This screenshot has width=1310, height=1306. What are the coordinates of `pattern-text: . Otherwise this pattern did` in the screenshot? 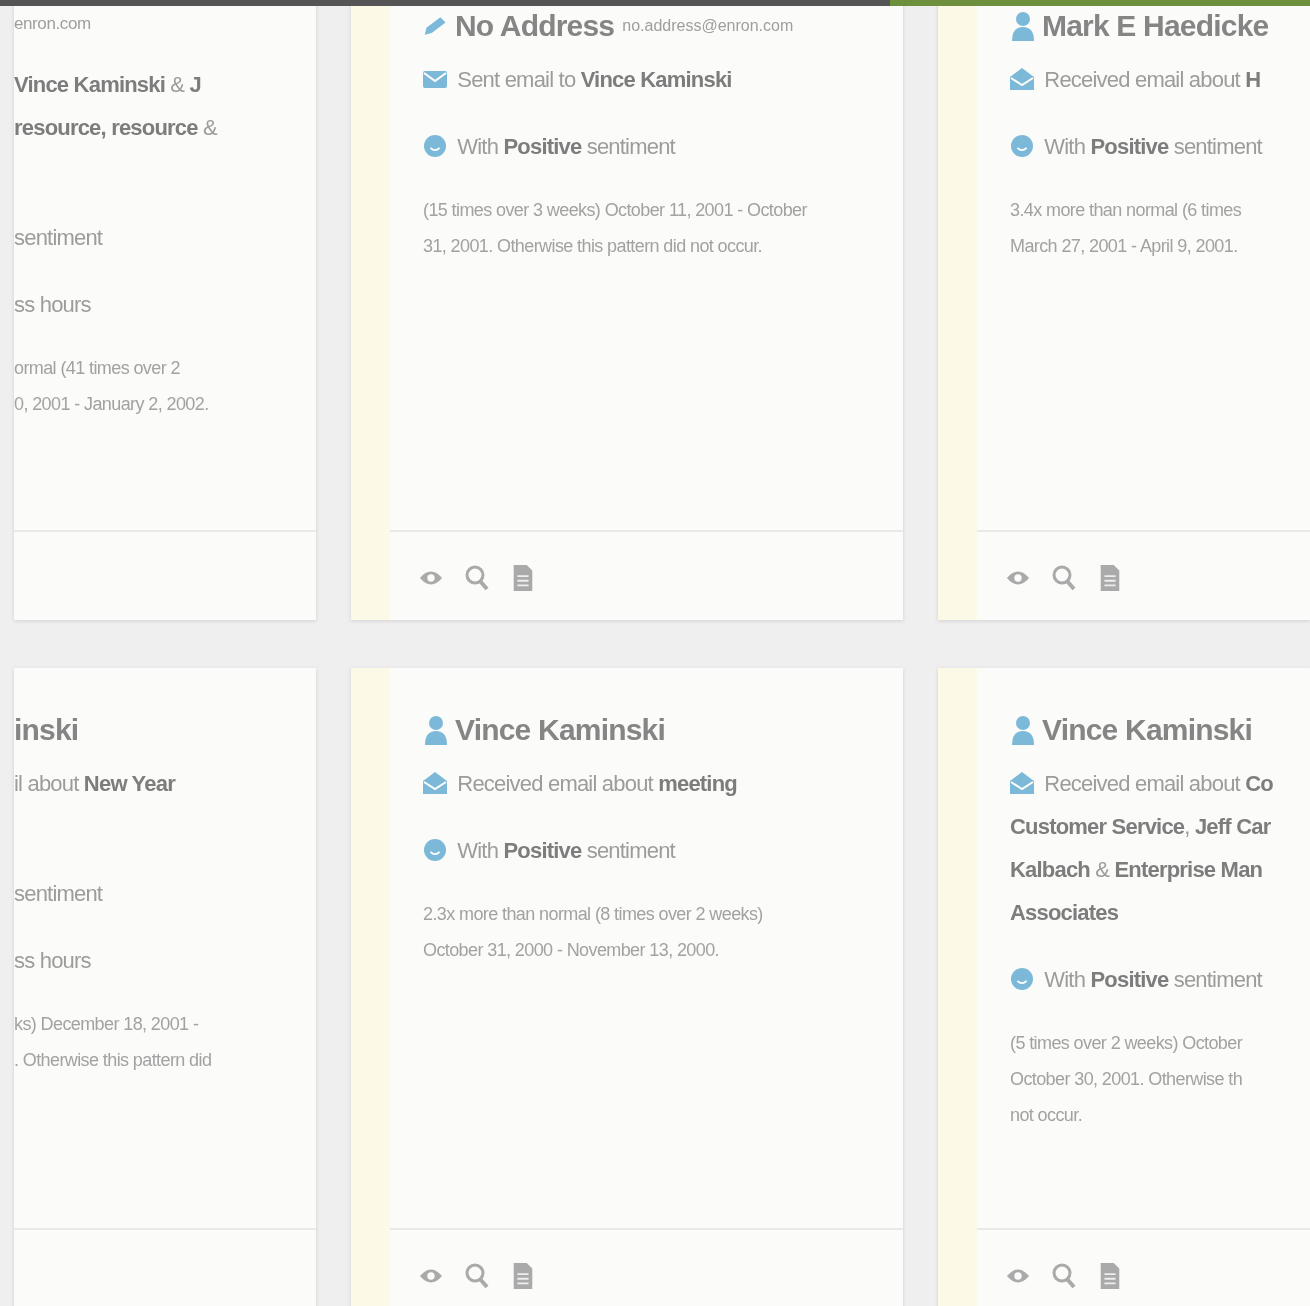 It's located at (113, 1060).